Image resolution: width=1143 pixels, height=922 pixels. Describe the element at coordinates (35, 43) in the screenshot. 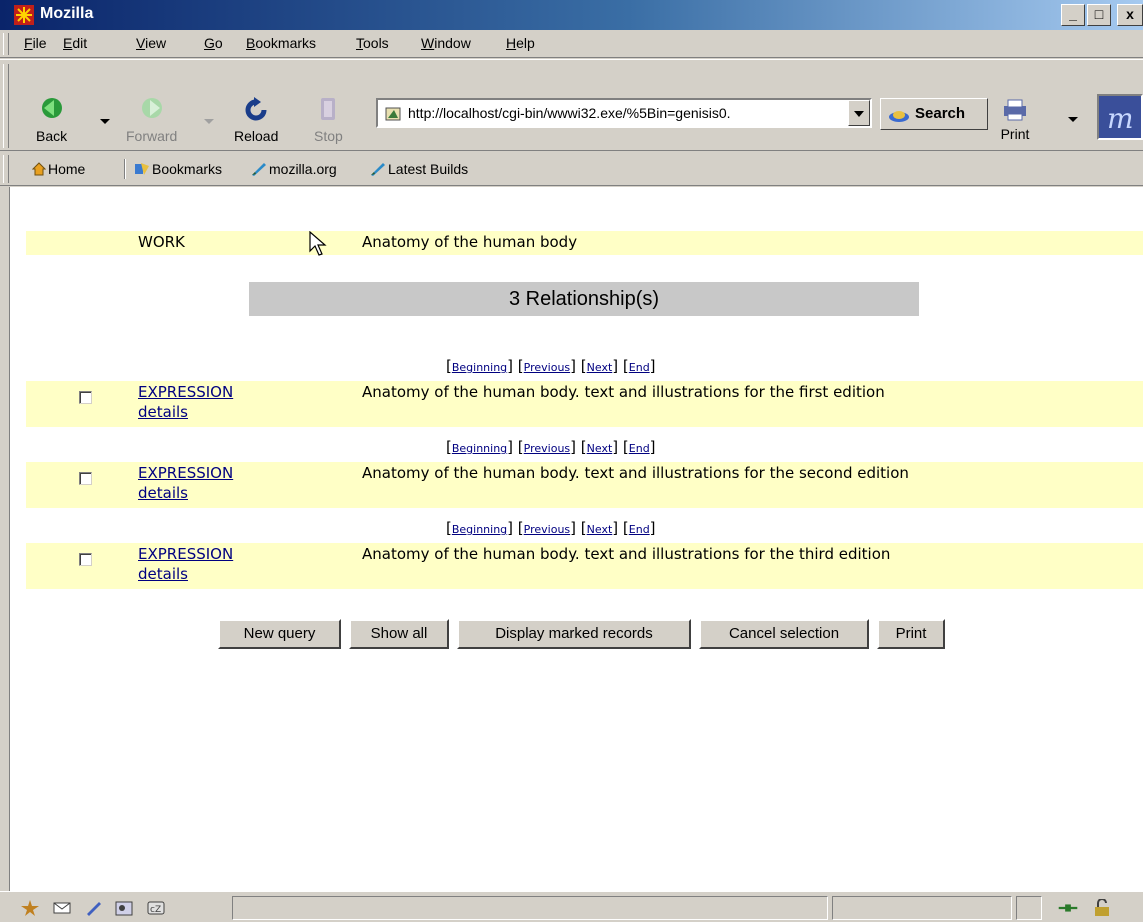

I see `menu-file: File` at that location.